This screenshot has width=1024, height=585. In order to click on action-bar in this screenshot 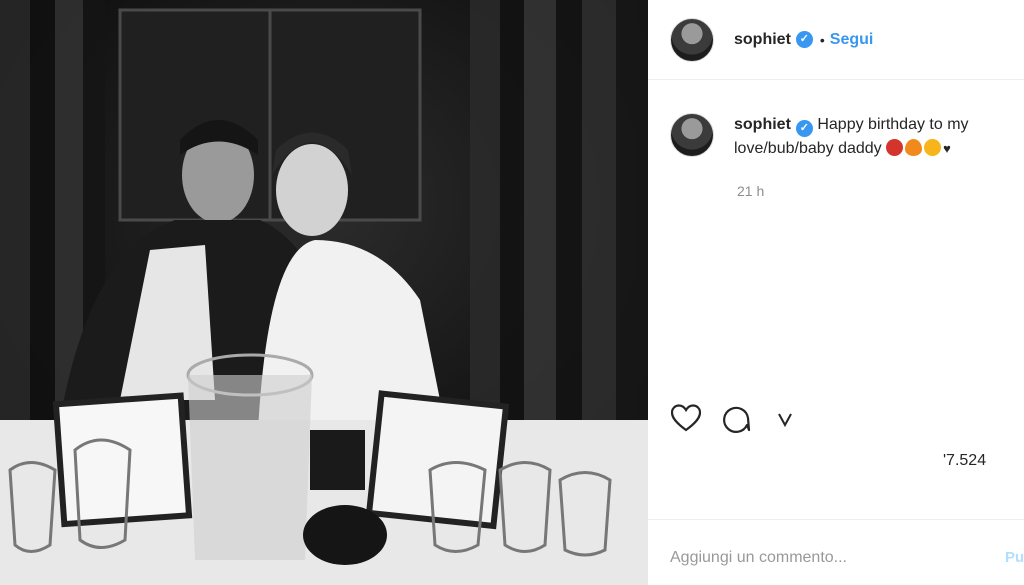, I will do `click(736, 418)`.